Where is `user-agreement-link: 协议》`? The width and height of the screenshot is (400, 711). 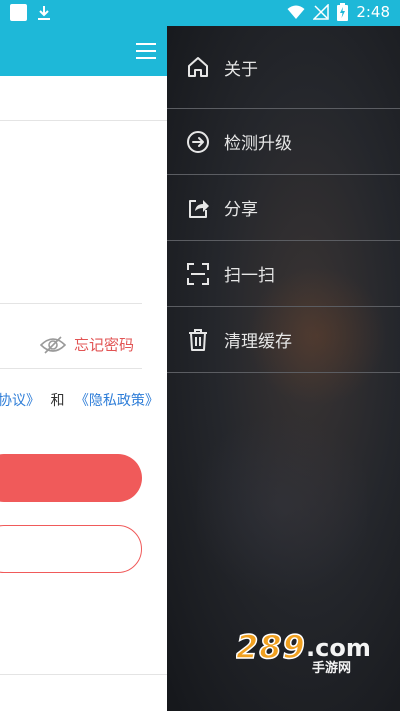 user-agreement-link: 协议》 is located at coordinates (20, 401).